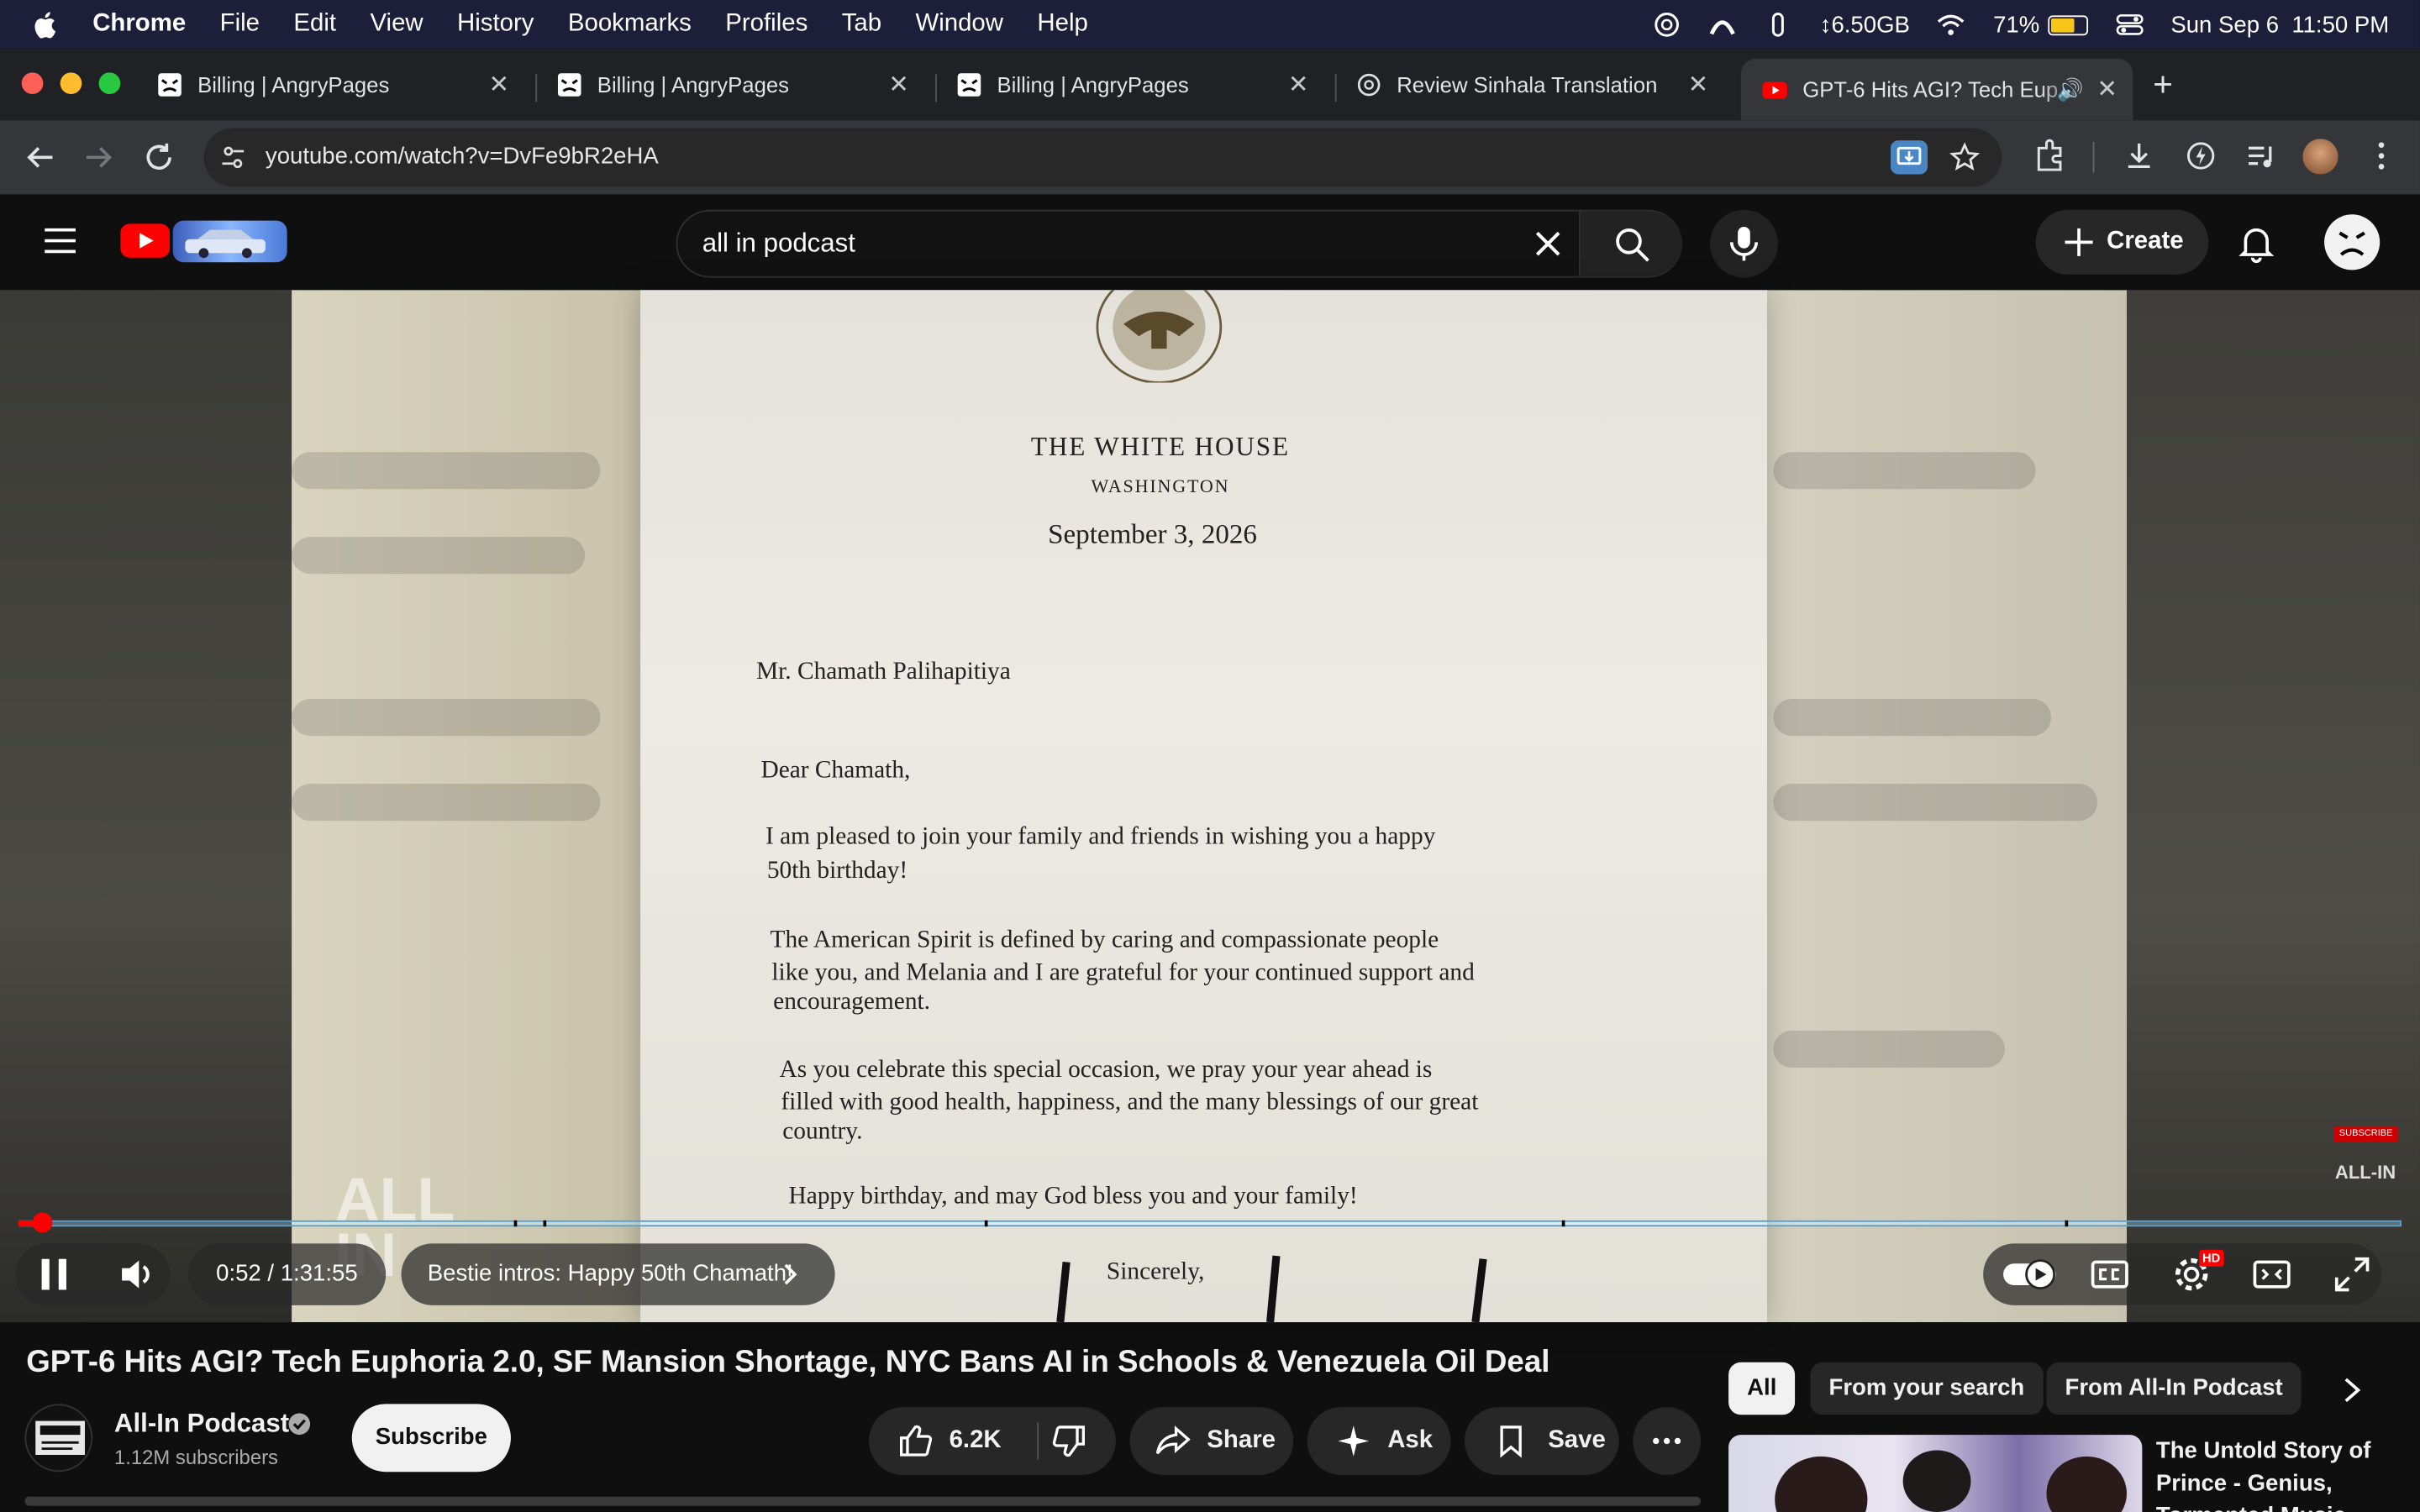  What do you see at coordinates (863, 1501) in the screenshot?
I see `description-box-edge` at bounding box center [863, 1501].